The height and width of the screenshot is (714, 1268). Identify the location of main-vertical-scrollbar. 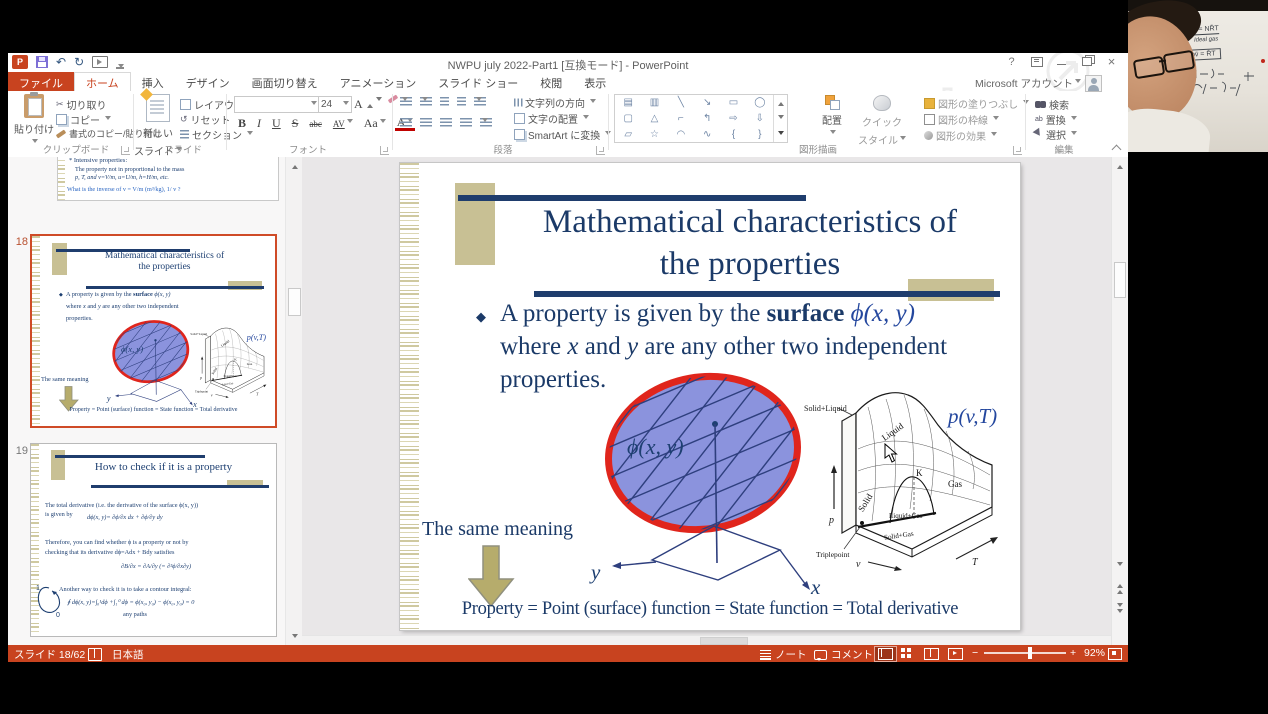
(1119, 401).